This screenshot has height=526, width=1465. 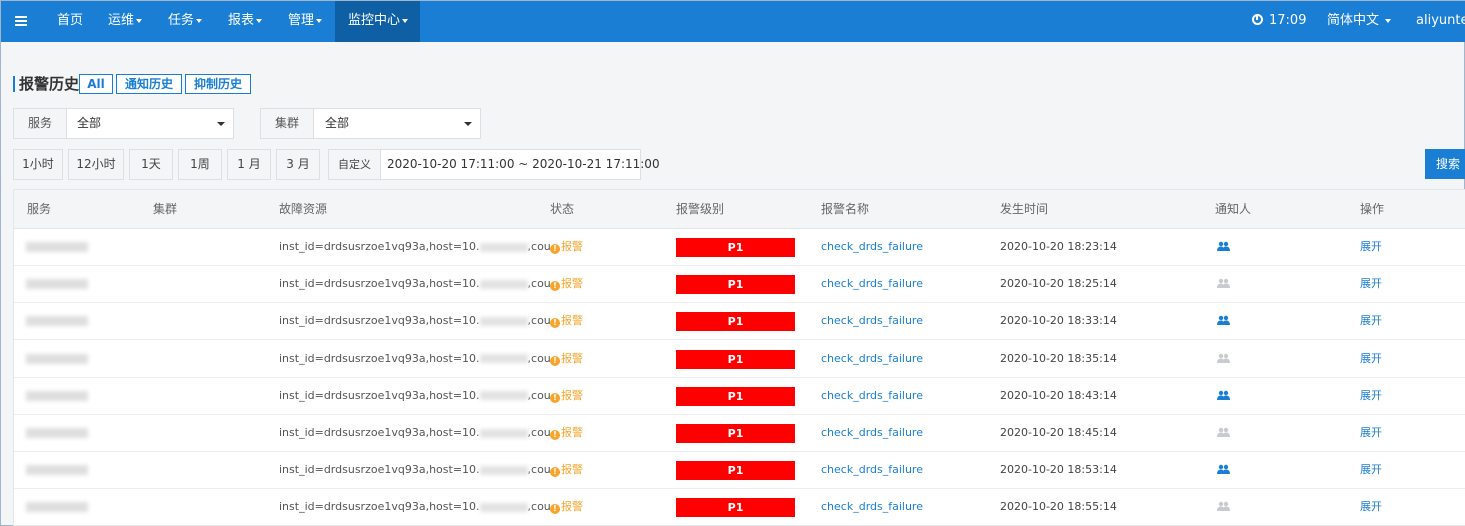 I want to click on tab-suppress-history: 抑制历史, so click(x=218, y=84).